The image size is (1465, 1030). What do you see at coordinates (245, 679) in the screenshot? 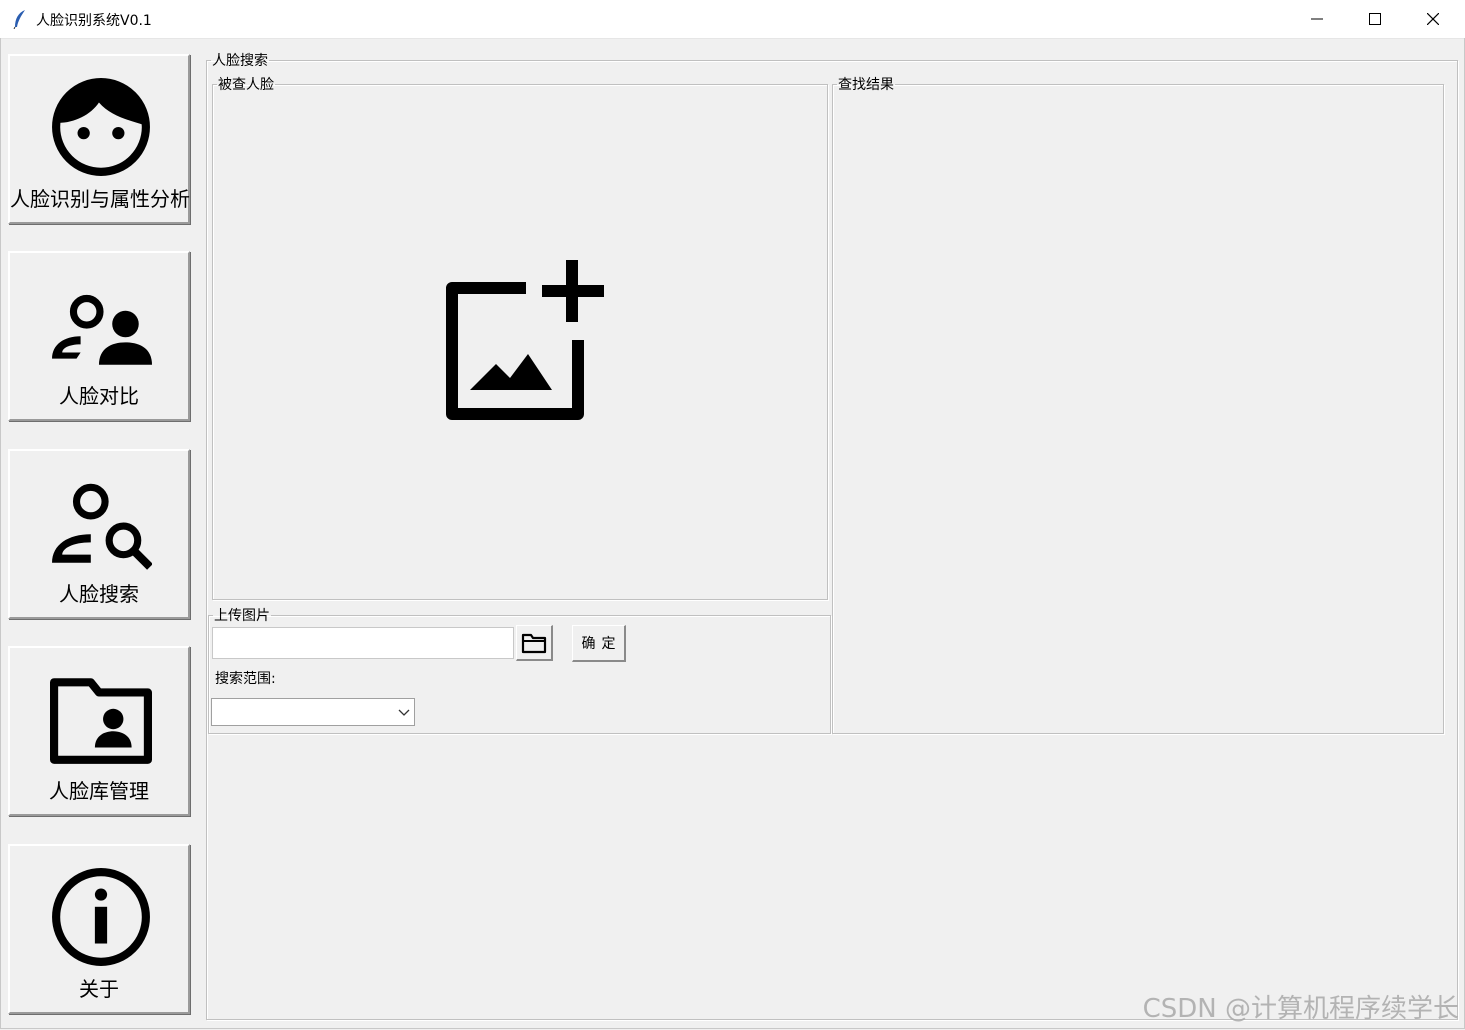
I see `search-range-label: 搜索范围:` at bounding box center [245, 679].